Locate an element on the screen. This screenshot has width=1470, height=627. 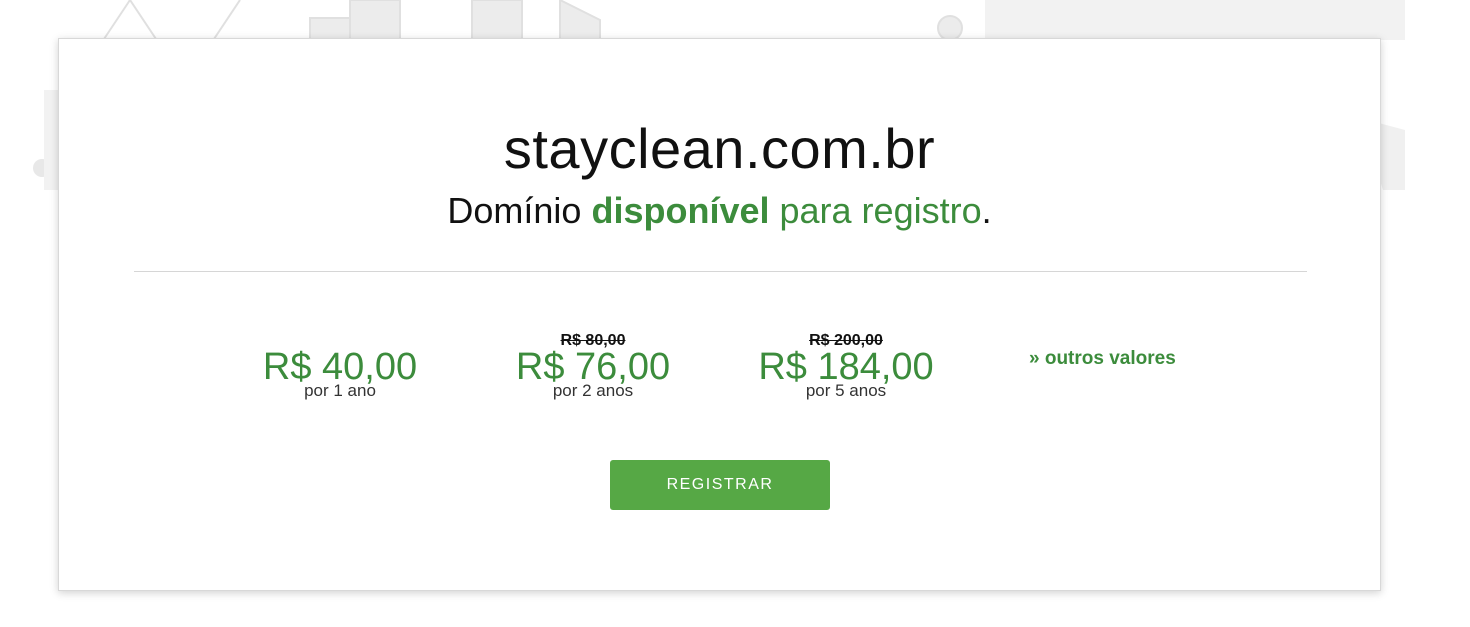
availability-status: Domínio disponível para registro. is located at coordinates (719, 211).